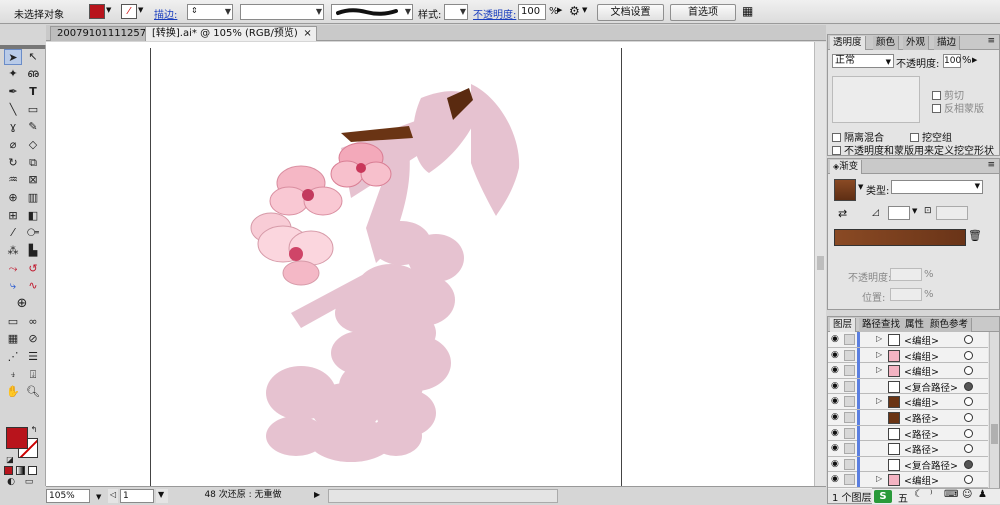 Image resolution: width=1000 pixels, height=505 pixels. What do you see at coordinates (32, 470) in the screenshot?
I see `none-mode-icon` at bounding box center [32, 470].